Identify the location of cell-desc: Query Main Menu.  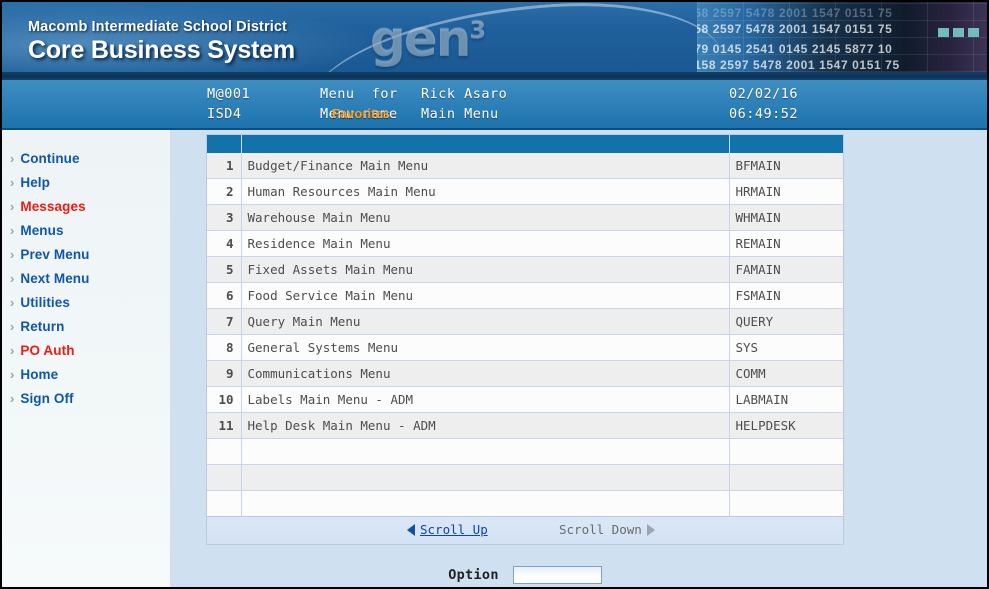
(485, 321).